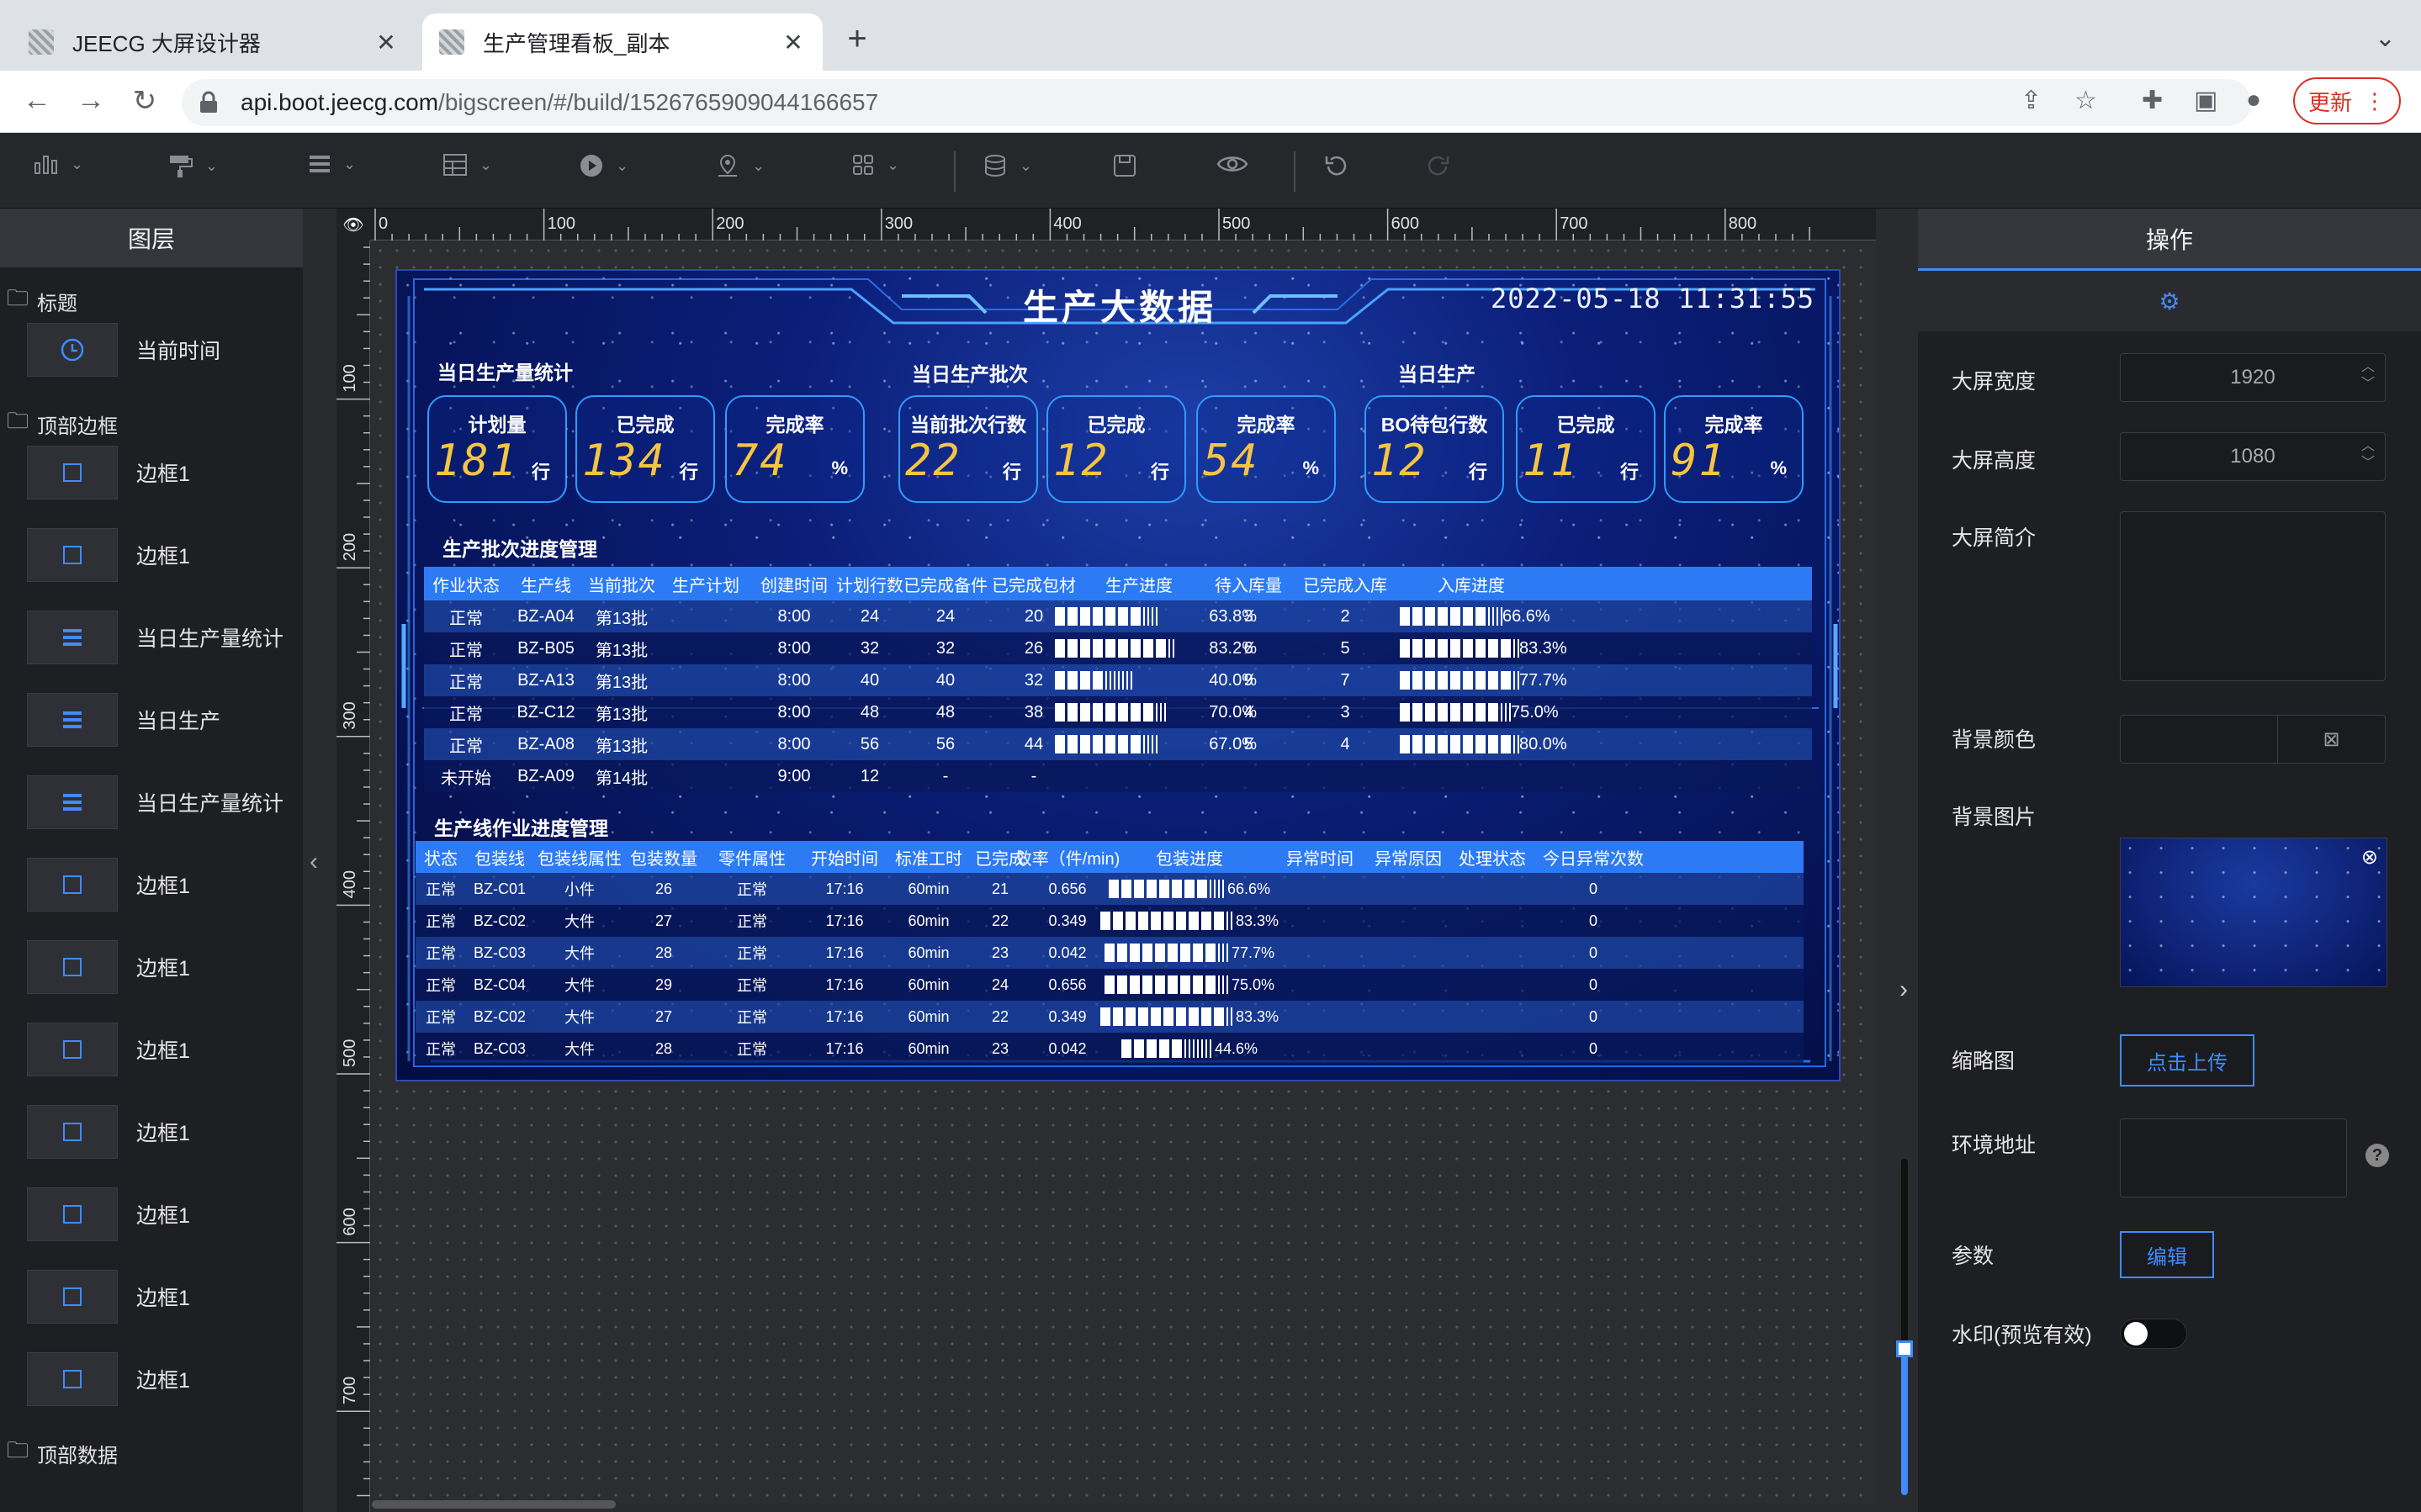  I want to click on ruler-left-label: 700, so click(350, 1390).